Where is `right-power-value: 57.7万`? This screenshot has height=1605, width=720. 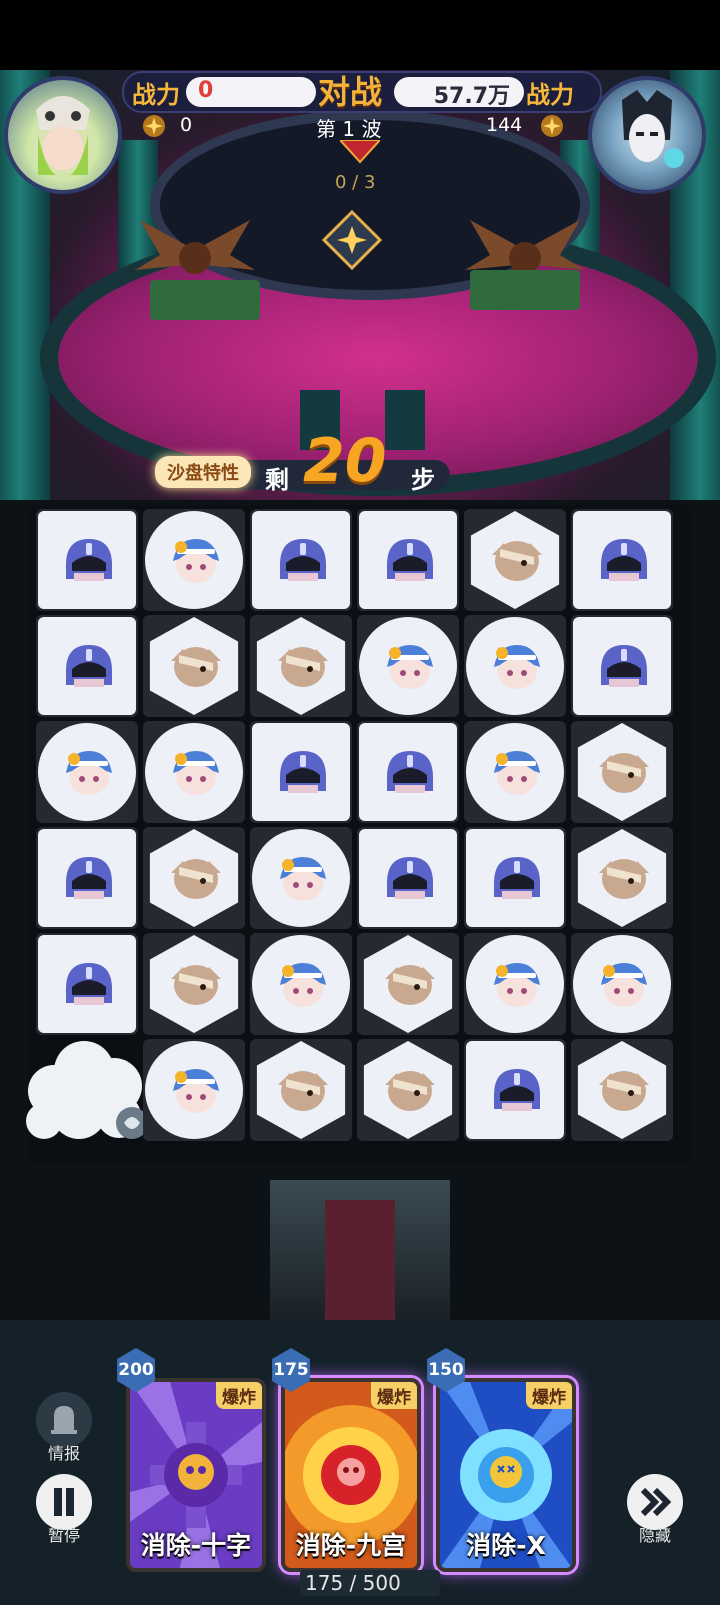 right-power-value: 57.7万 is located at coordinates (471, 96).